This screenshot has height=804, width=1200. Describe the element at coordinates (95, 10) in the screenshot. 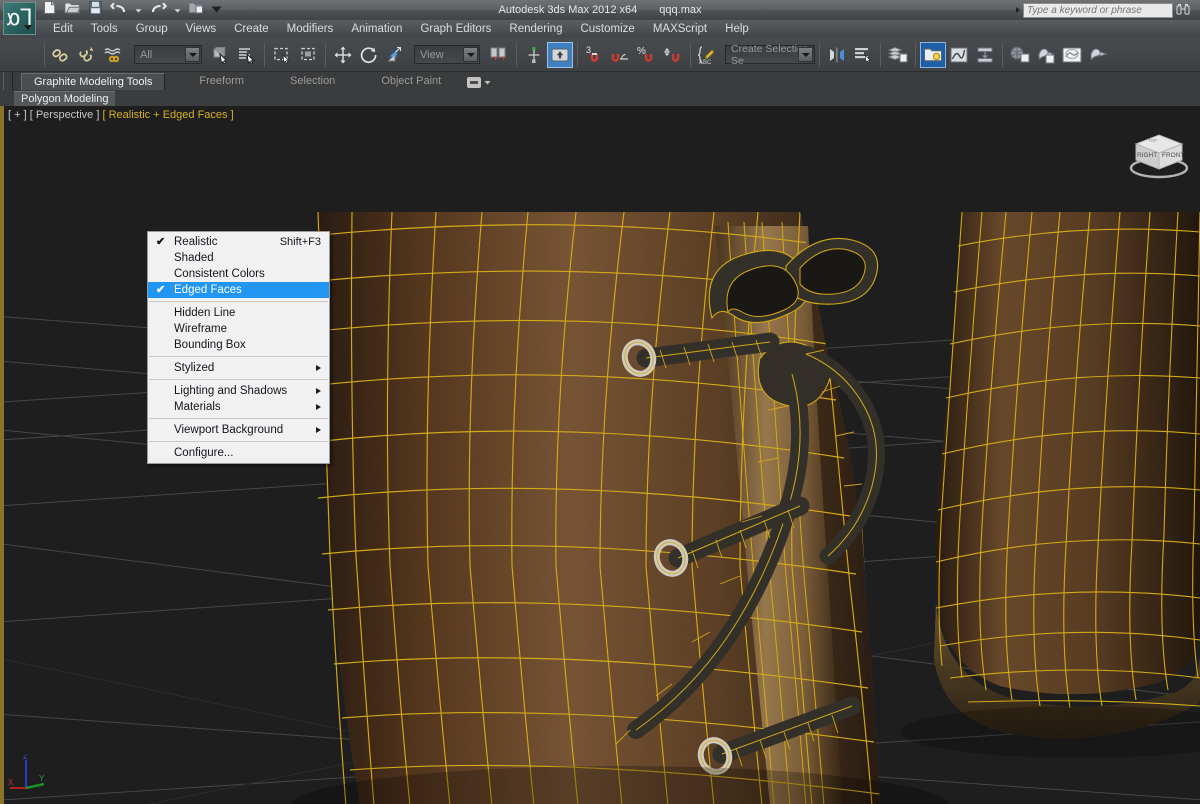

I see `save-icon` at that location.